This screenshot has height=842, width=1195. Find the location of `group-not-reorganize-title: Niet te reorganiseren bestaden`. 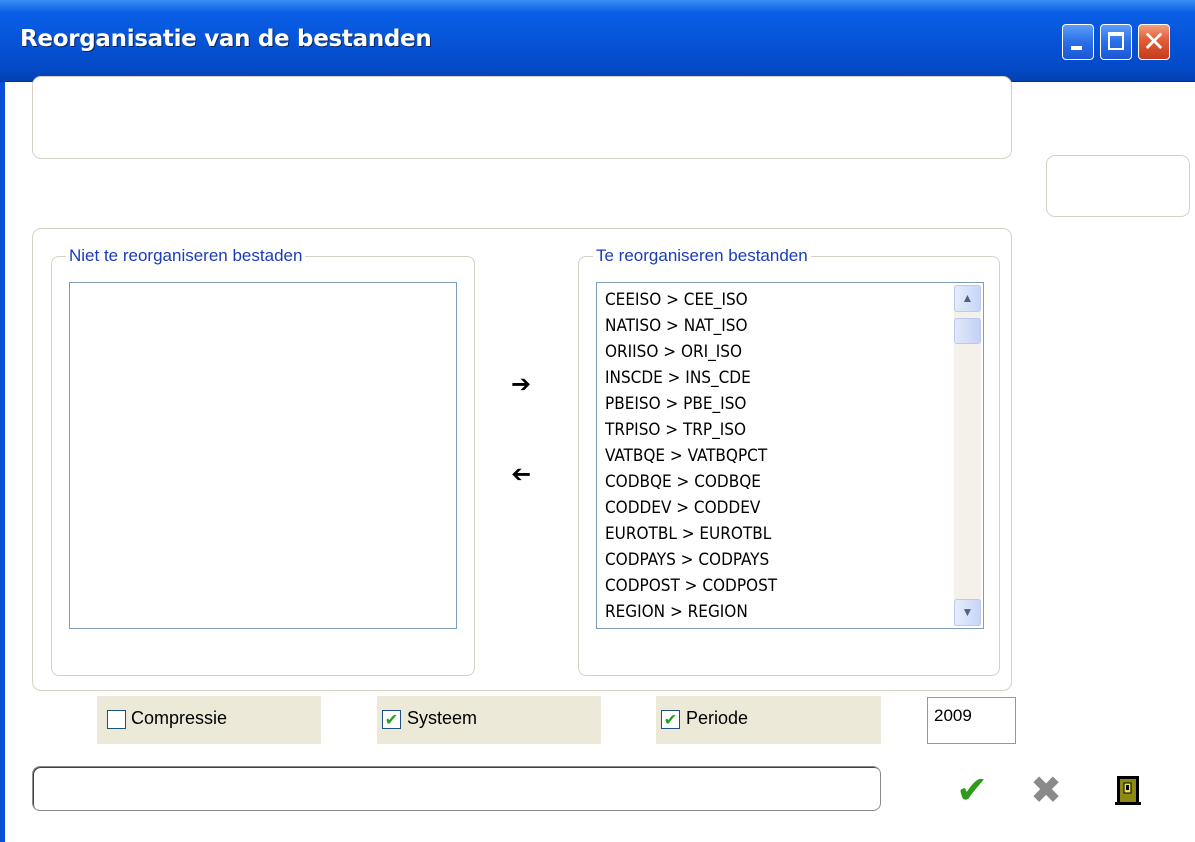

group-not-reorganize-title: Niet te reorganiseren bestaden is located at coordinates (186, 256).